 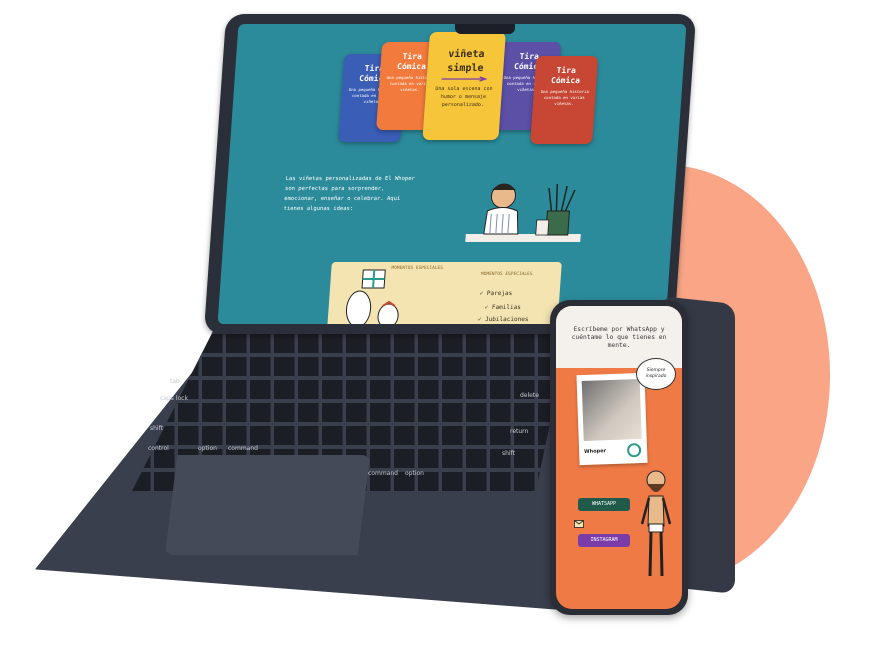 What do you see at coordinates (506, 307) in the screenshot?
I see `moments-item-label: Familias` at bounding box center [506, 307].